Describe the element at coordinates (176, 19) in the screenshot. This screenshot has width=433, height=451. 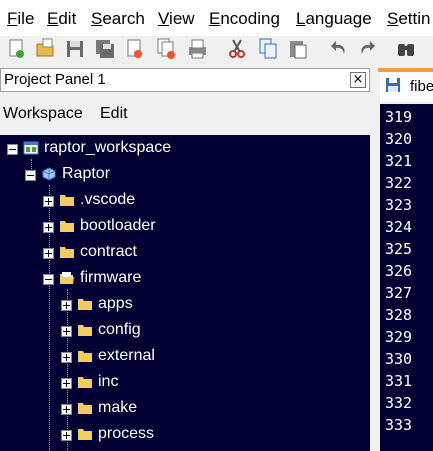
I see `menu-view: View` at that location.